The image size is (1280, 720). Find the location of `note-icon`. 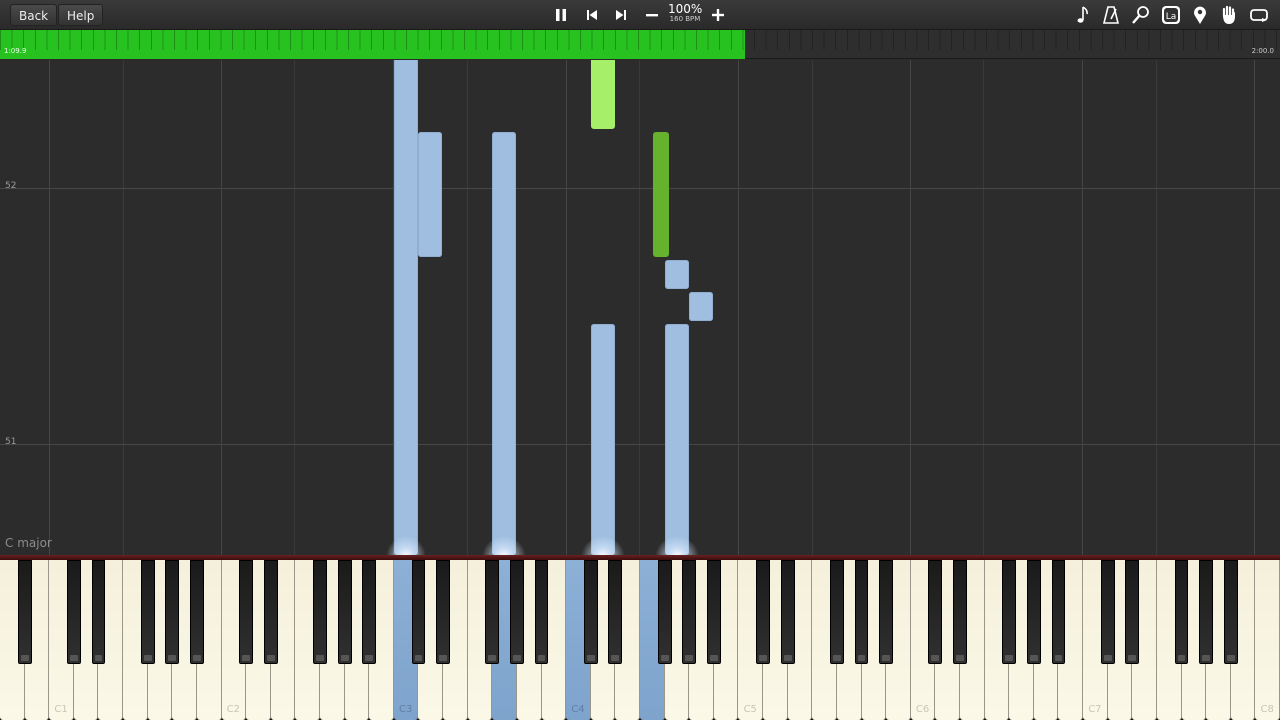

note-icon is located at coordinates (1082, 15).